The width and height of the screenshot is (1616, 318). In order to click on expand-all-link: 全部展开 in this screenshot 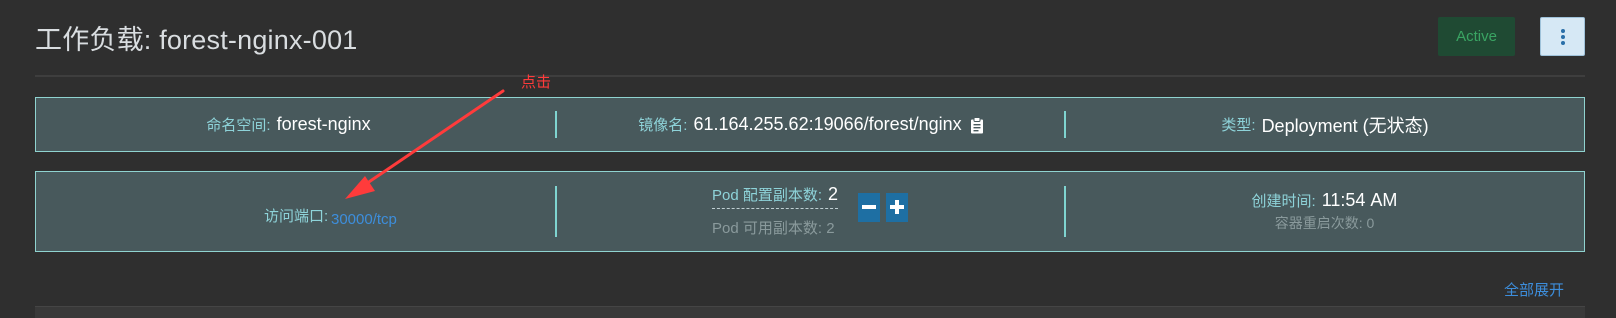, I will do `click(1534, 289)`.